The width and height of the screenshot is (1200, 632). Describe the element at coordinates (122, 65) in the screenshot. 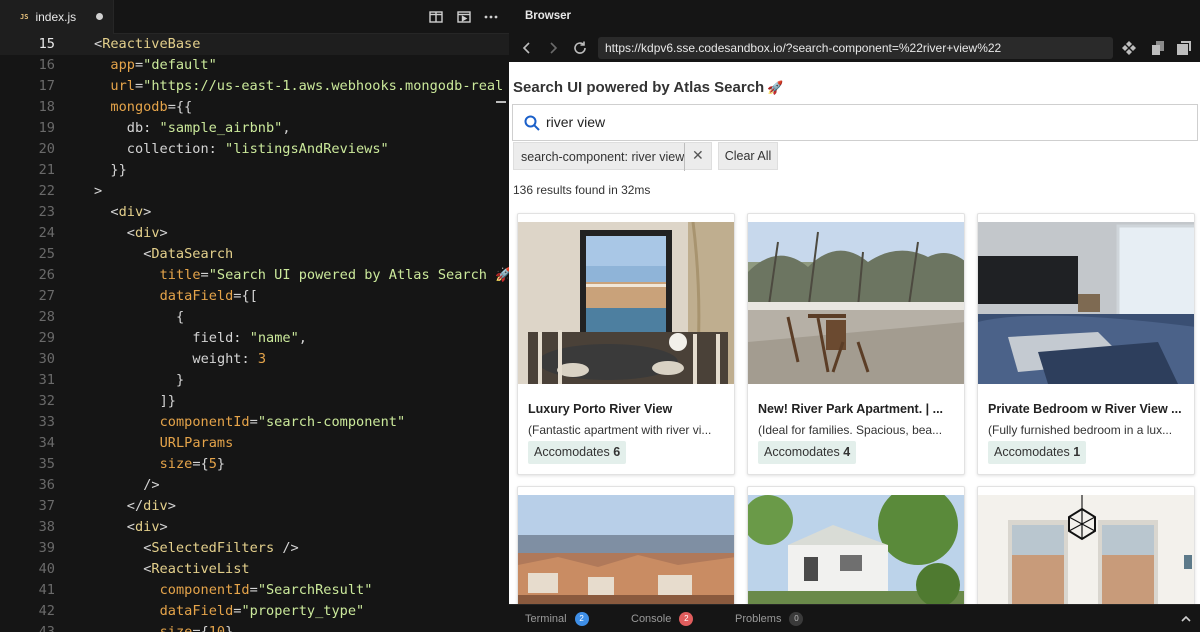

I see `code-token: app` at that location.